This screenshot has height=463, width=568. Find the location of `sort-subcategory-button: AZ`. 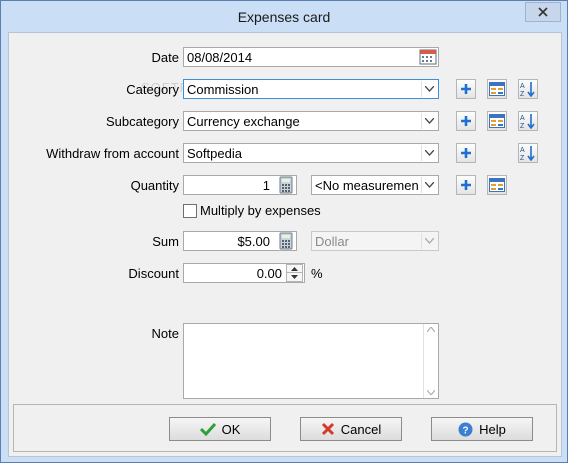

sort-subcategory-button: AZ is located at coordinates (528, 121).